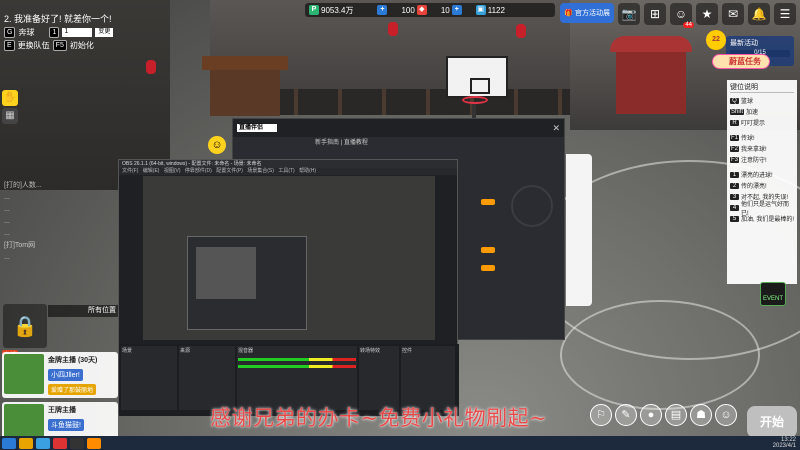 The image size is (800, 450). Describe the element at coordinates (149, 378) in the screenshot. I see `dock-scenes: 场景` at that location.